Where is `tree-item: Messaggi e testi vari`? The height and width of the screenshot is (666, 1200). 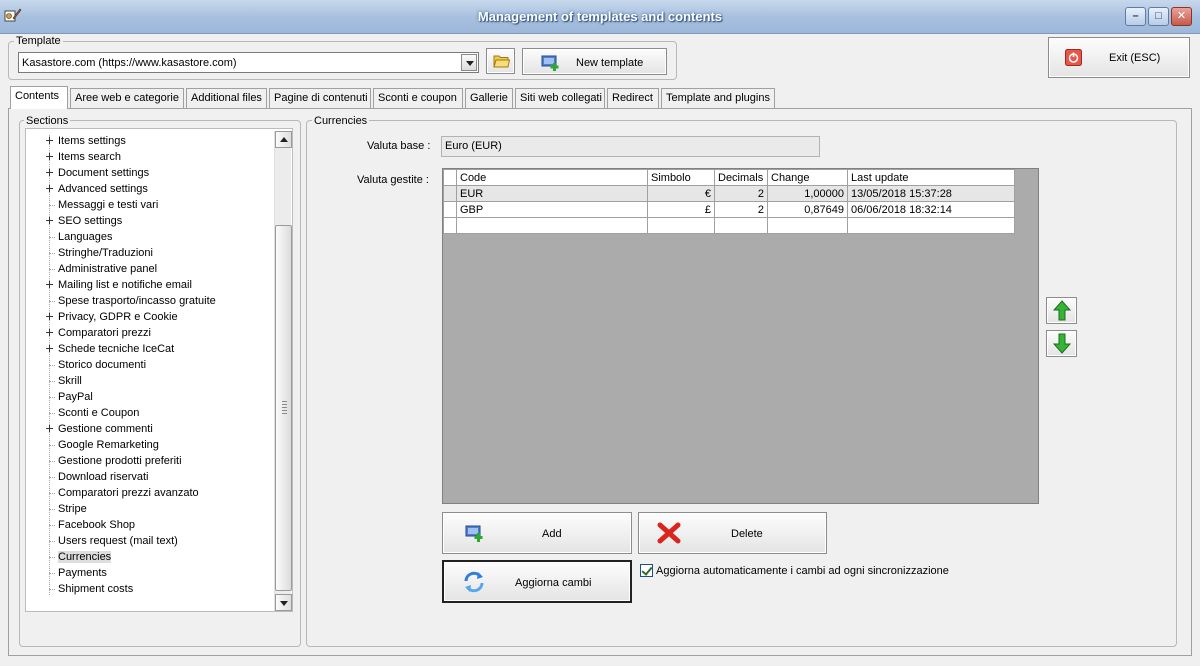
tree-item: Messaggi e testi vari is located at coordinates (103, 205).